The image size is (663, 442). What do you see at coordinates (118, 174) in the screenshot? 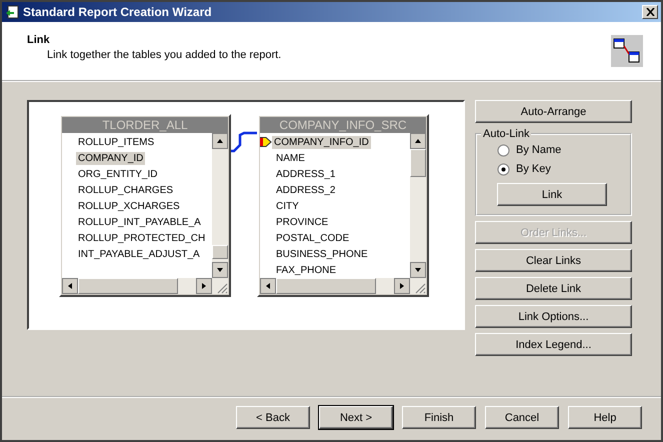
I see `field-item: ORG_ENTITY_ID` at bounding box center [118, 174].